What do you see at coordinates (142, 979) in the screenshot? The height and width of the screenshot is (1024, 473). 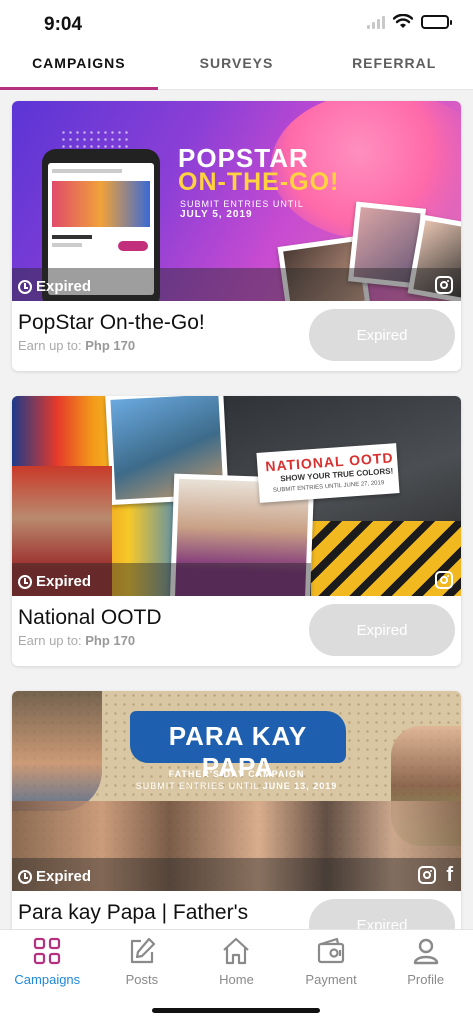 I see `nav-label: Posts` at bounding box center [142, 979].